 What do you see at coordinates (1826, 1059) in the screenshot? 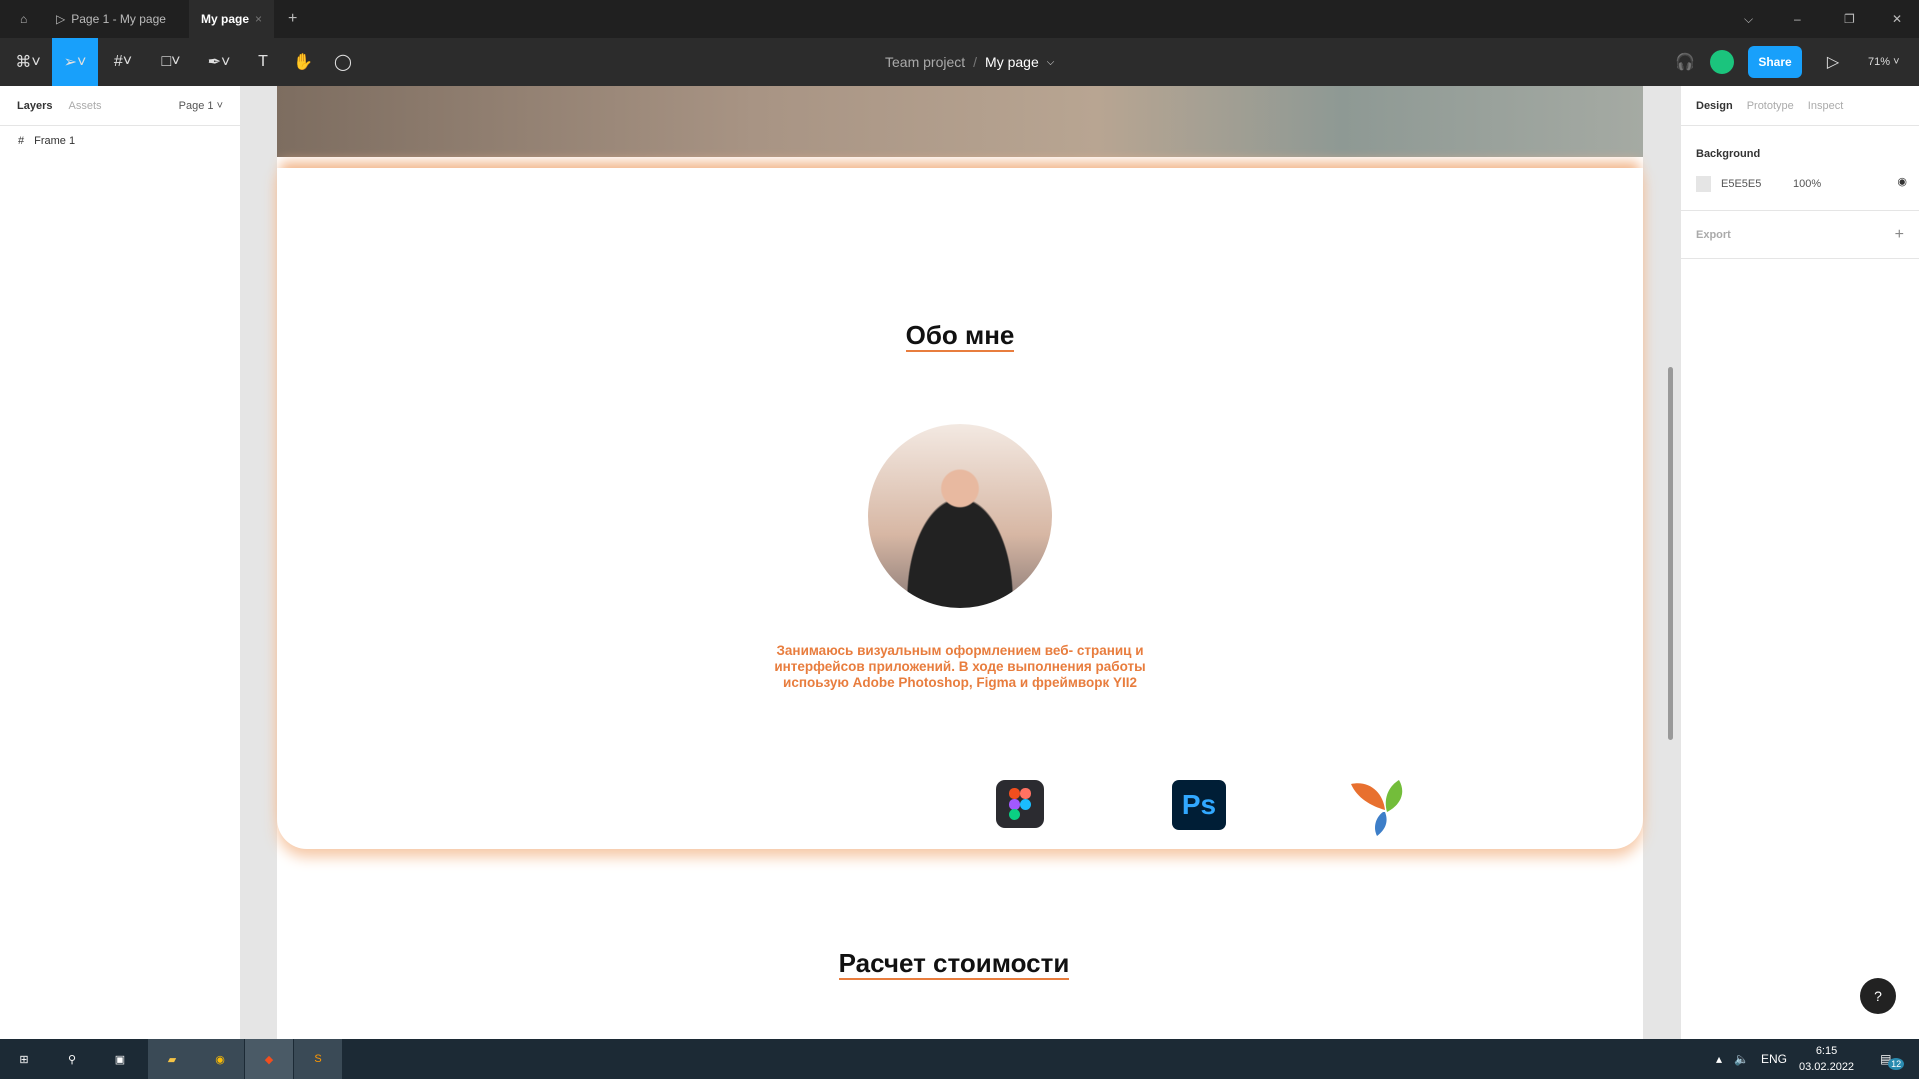
I see `clock: 6:15 03.02.2022` at bounding box center [1826, 1059].